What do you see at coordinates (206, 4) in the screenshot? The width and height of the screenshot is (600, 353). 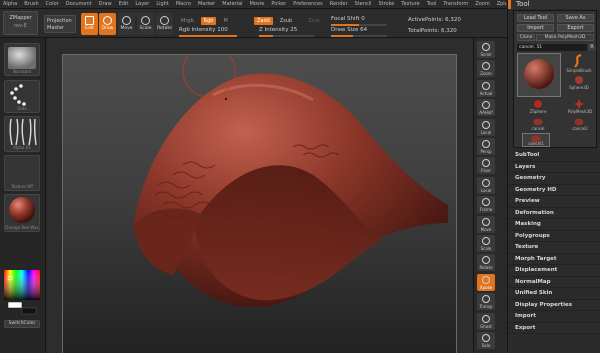 I see `menu-marker: Marker` at bounding box center [206, 4].